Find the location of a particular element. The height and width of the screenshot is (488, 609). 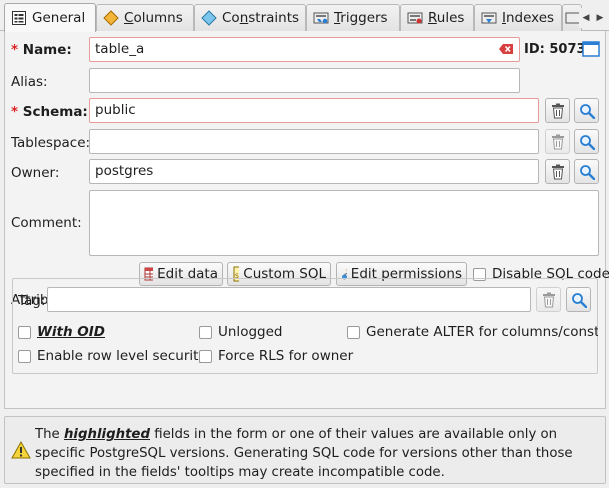

owner-search-button is located at coordinates (586, 171).